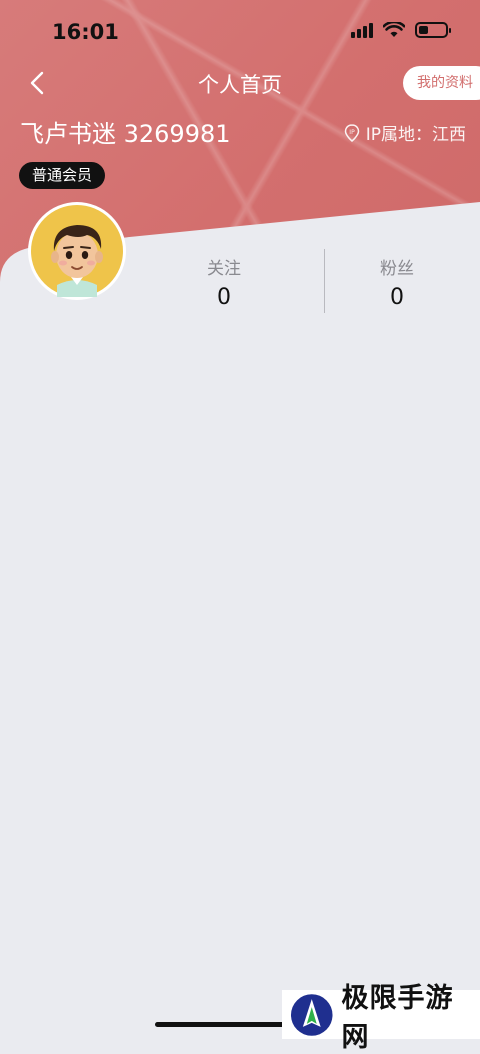  Describe the element at coordinates (311, 1014) in the screenshot. I see `watermark-logo-icon` at that location.